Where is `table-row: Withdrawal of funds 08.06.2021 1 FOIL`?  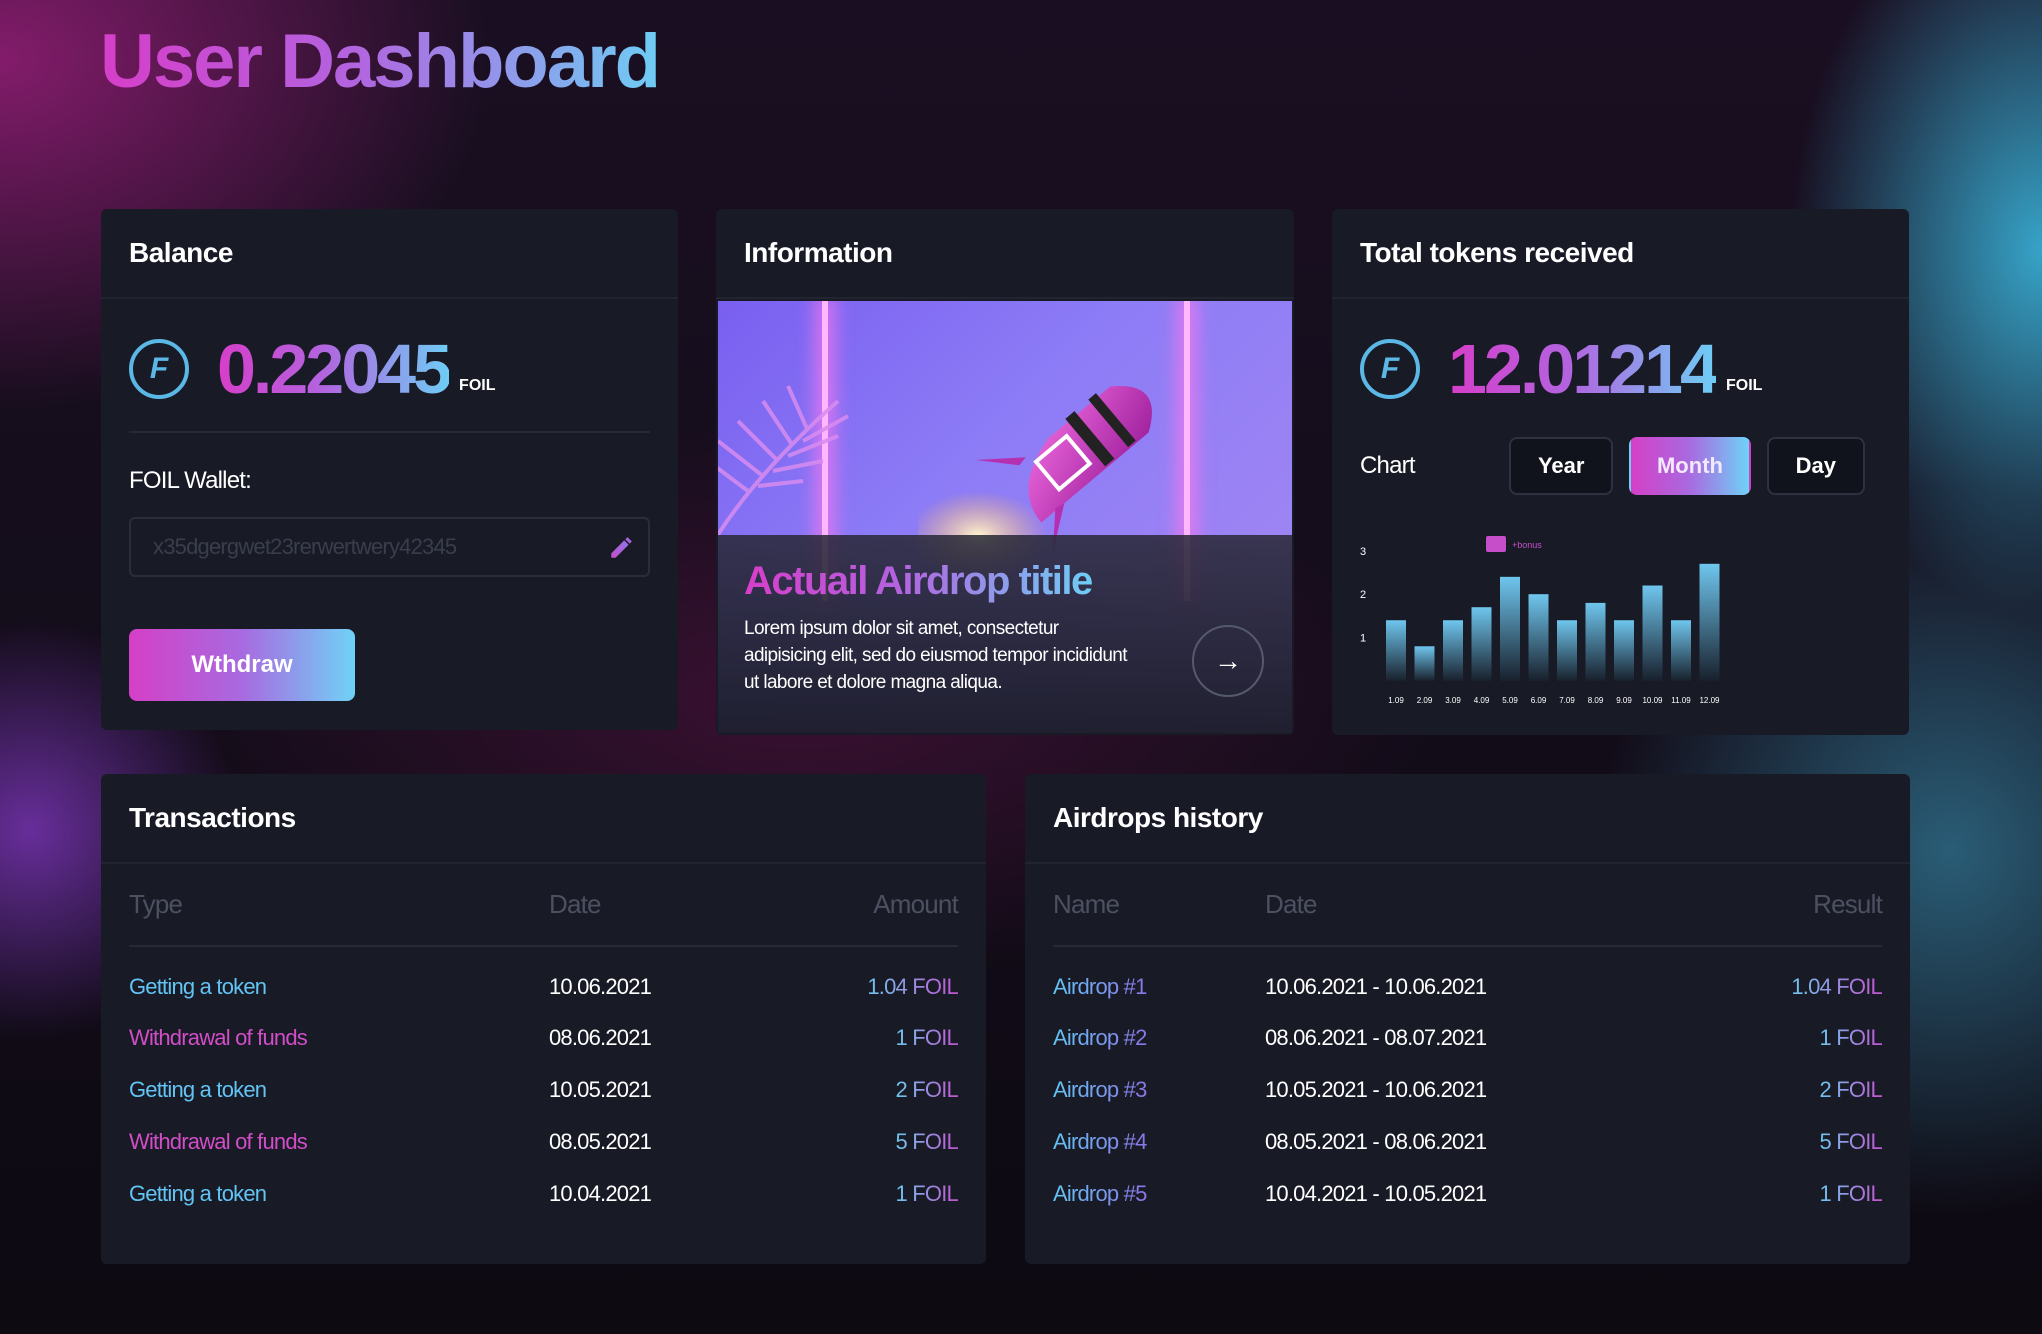 table-row: Withdrawal of funds 08.06.2021 1 FOIL is located at coordinates (544, 1038).